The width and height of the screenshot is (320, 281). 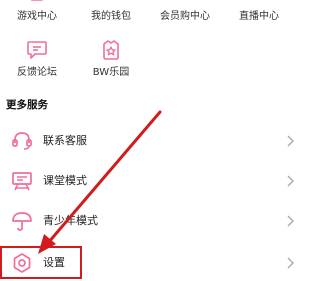 I want to click on gamepad-icon, so click(x=37, y=1).